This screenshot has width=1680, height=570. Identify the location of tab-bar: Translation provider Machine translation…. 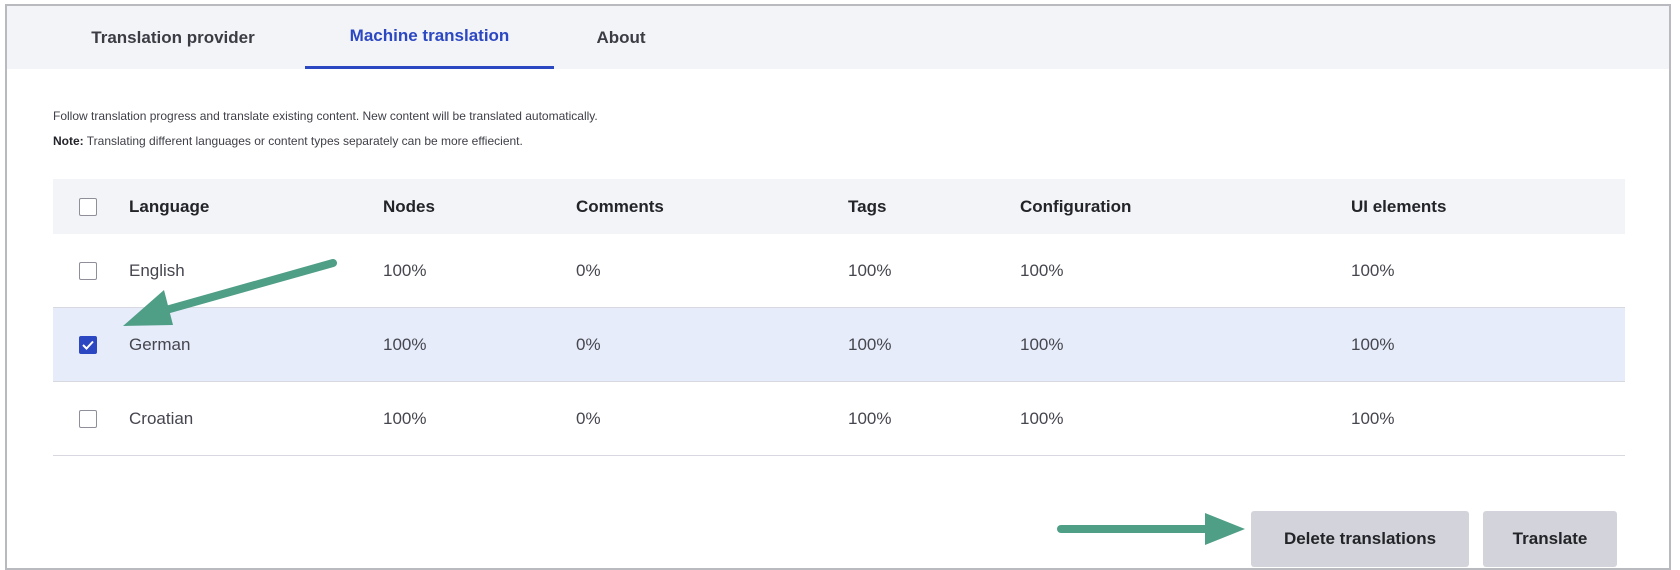
(838, 37).